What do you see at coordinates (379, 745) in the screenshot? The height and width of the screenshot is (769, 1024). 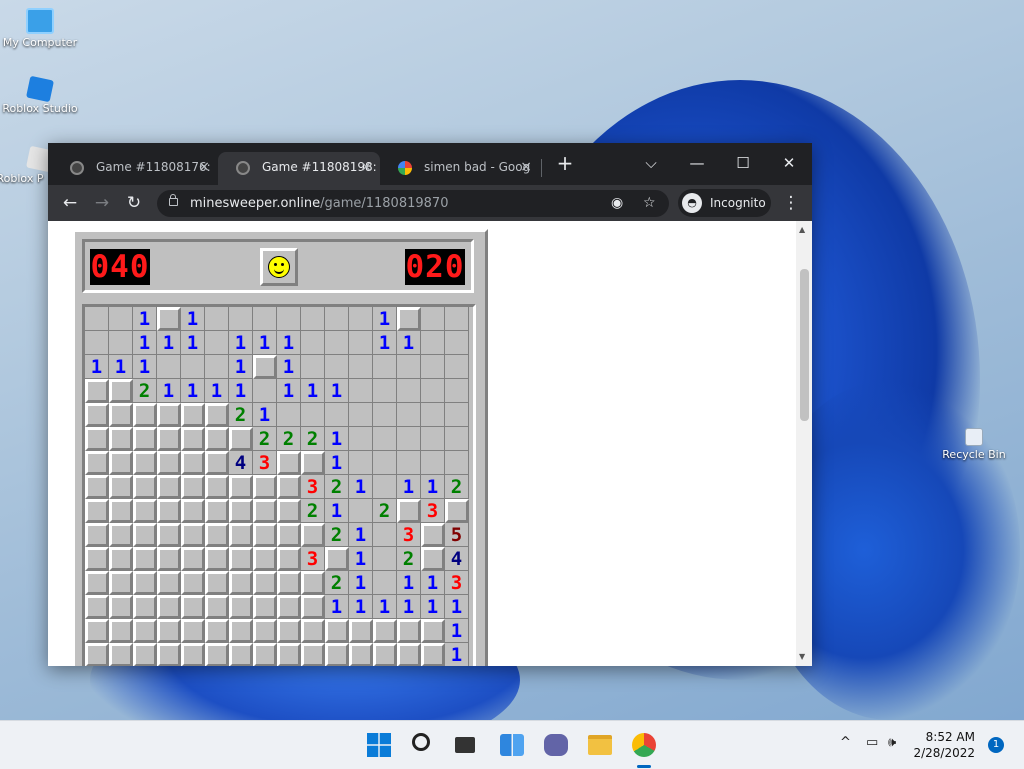 I see `start-icon` at bounding box center [379, 745].